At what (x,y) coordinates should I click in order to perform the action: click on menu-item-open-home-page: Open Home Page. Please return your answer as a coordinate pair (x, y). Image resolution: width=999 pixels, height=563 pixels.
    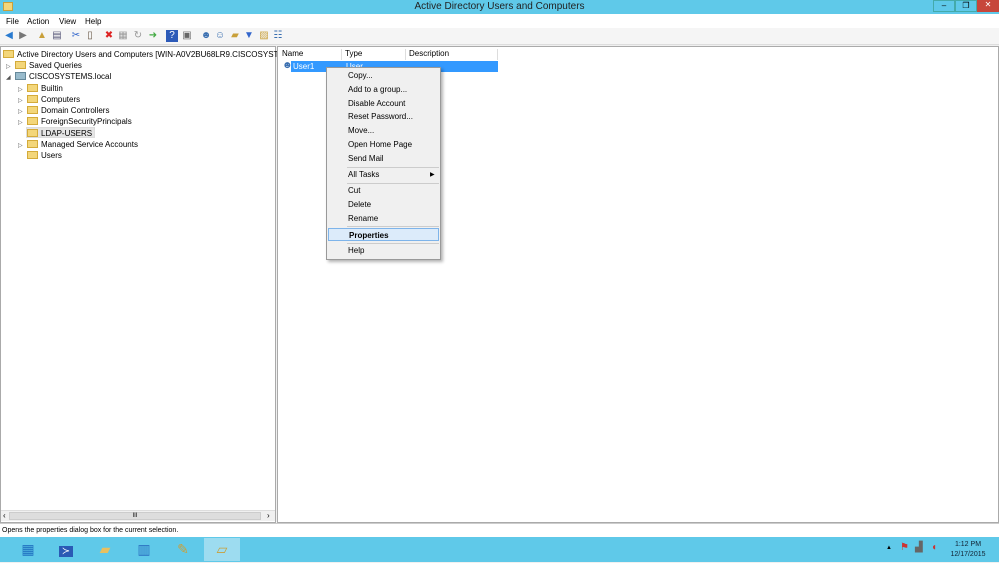
    Looking at the image, I should click on (383, 144).